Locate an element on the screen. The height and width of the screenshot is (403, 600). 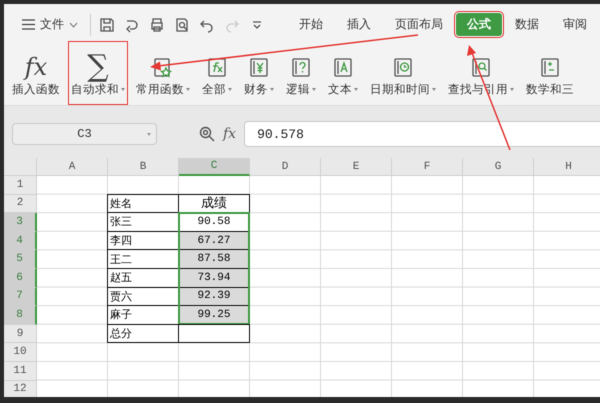
ribbon-button: 逻辑 is located at coordinates (301, 73).